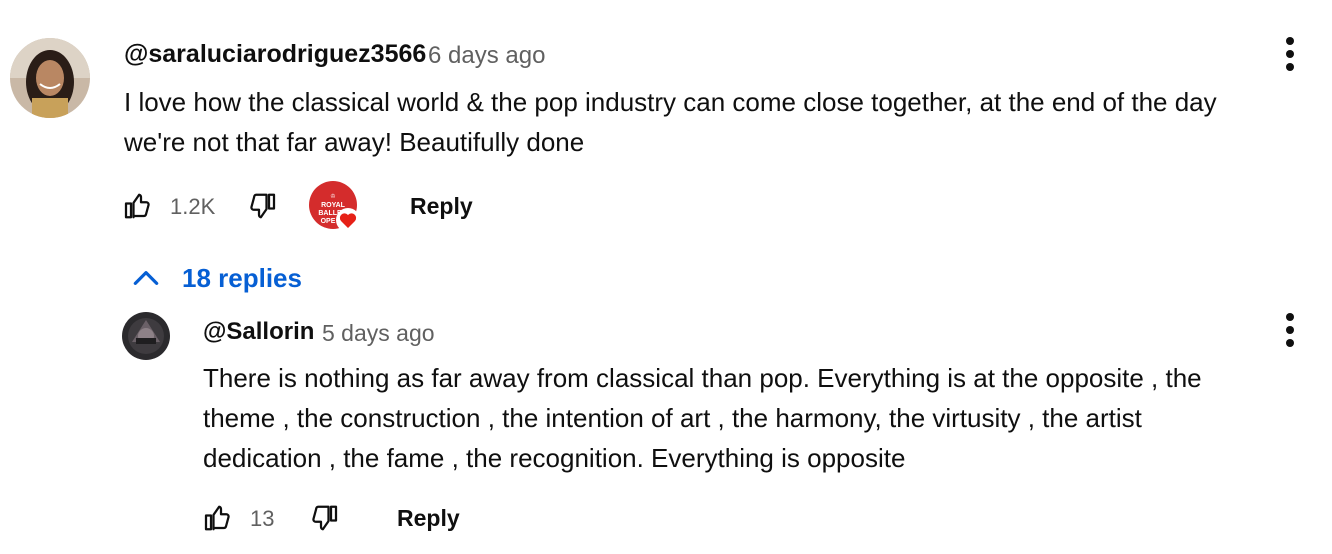  What do you see at coordinates (146, 278) in the screenshot?
I see `chevron-up-icon` at bounding box center [146, 278].